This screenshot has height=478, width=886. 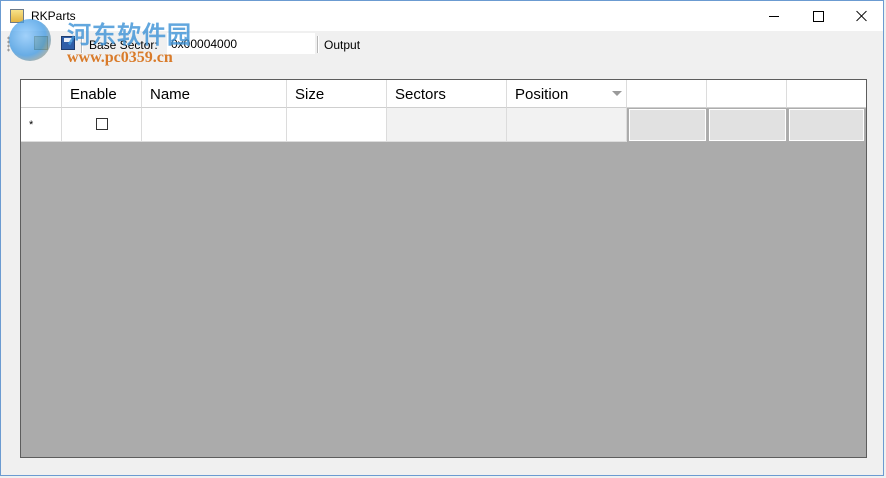 What do you see at coordinates (41, 94) in the screenshot?
I see `row-header-corner` at bounding box center [41, 94].